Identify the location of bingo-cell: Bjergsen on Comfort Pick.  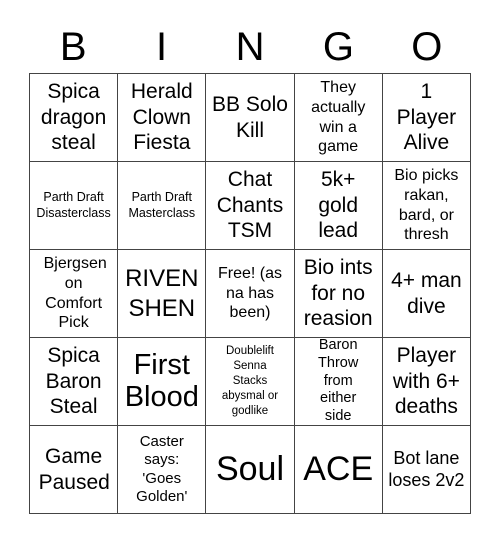
(74, 294).